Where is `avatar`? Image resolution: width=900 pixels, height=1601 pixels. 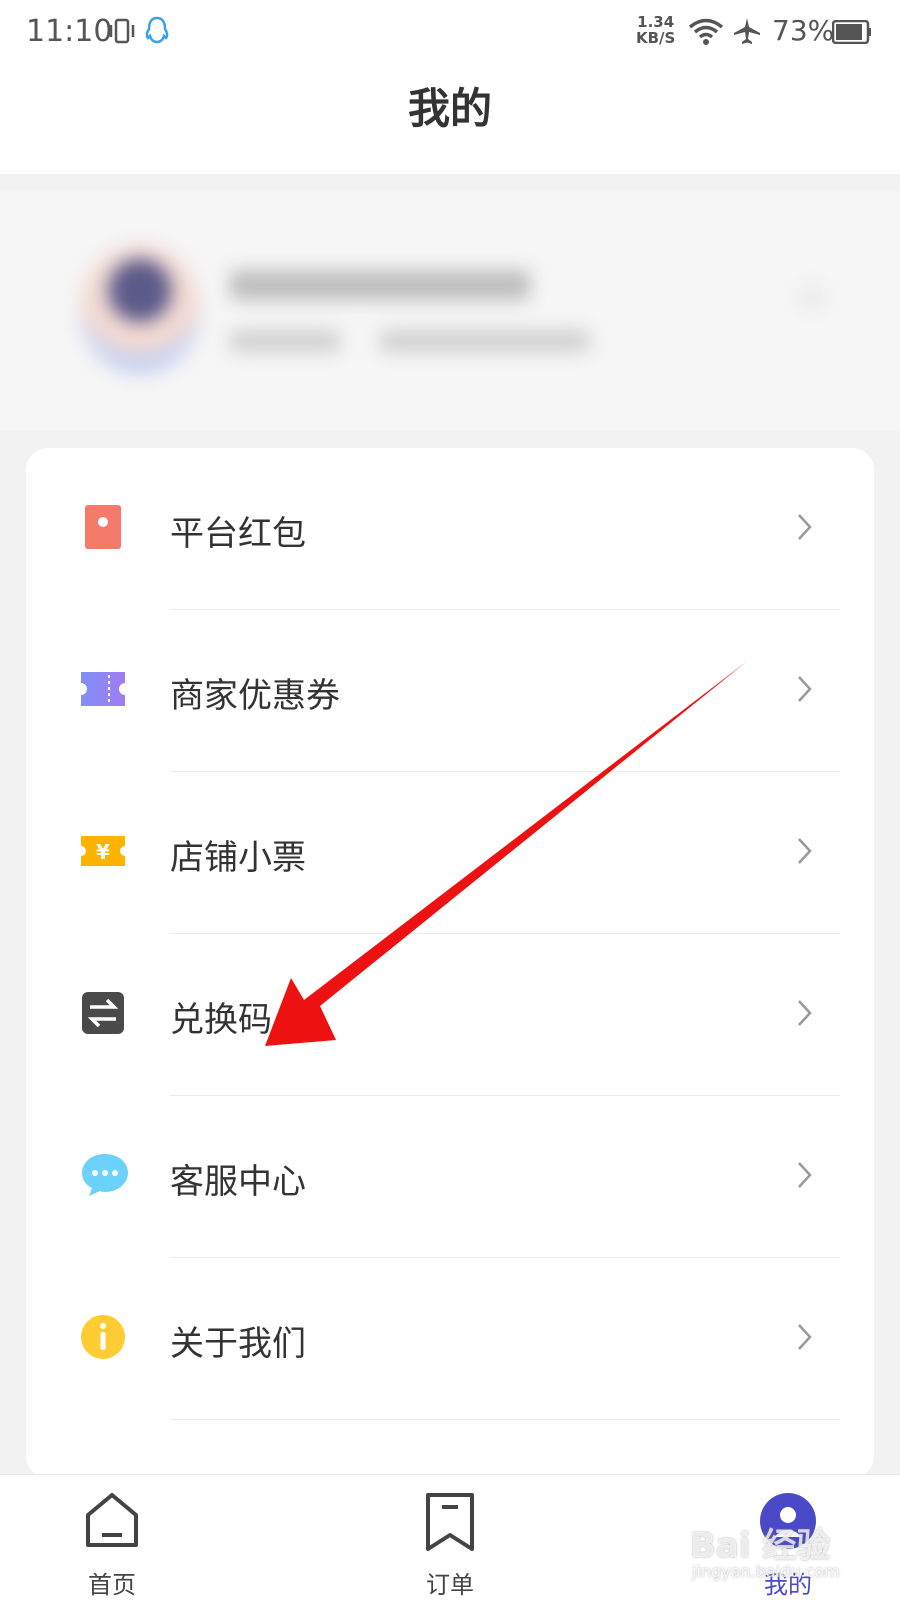
avatar is located at coordinates (140, 310).